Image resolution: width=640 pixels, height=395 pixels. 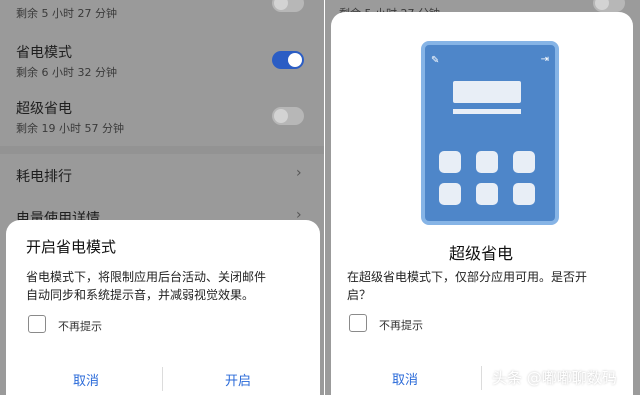 What do you see at coordinates (490, 133) in the screenshot?
I see `phone-illustration: ✎ ⇥` at bounding box center [490, 133].